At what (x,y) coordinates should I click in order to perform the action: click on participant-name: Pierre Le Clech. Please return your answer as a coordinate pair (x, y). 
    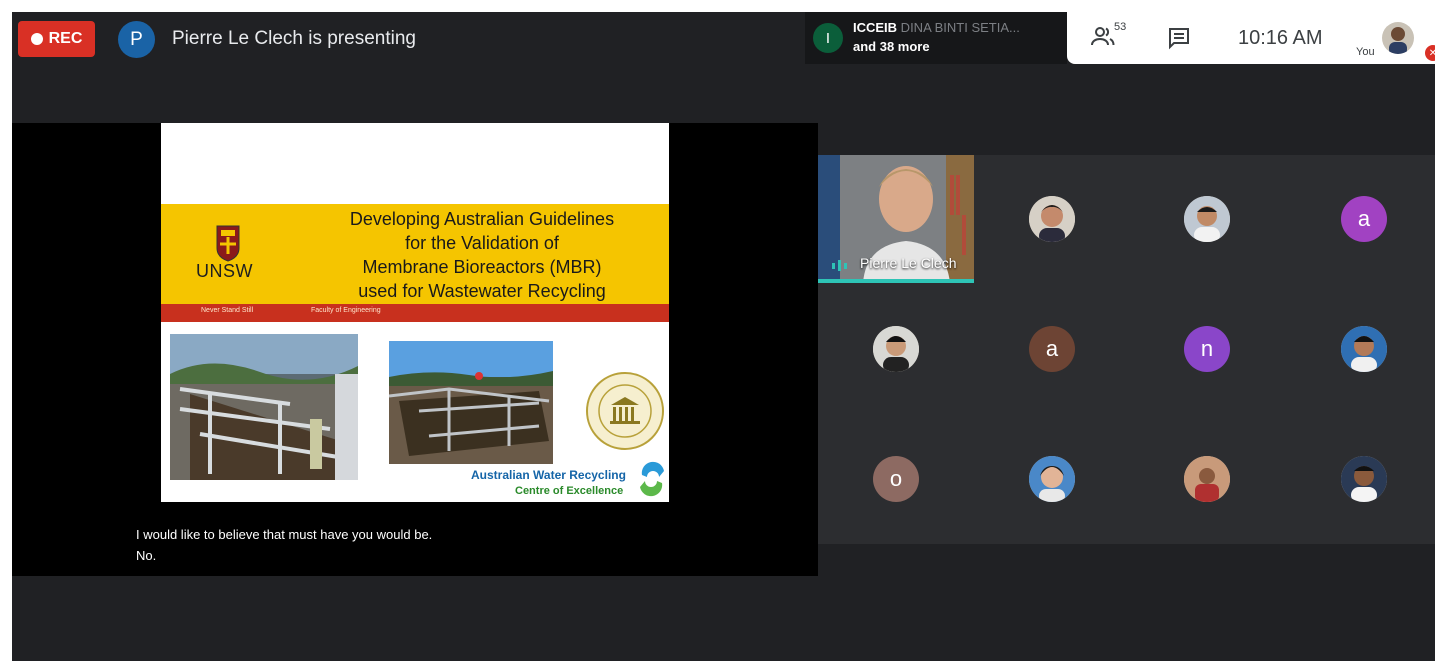
    Looking at the image, I should click on (908, 263).